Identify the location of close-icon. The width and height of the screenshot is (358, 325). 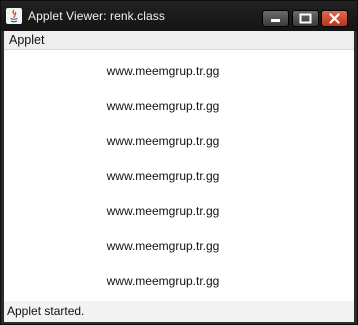
(334, 18).